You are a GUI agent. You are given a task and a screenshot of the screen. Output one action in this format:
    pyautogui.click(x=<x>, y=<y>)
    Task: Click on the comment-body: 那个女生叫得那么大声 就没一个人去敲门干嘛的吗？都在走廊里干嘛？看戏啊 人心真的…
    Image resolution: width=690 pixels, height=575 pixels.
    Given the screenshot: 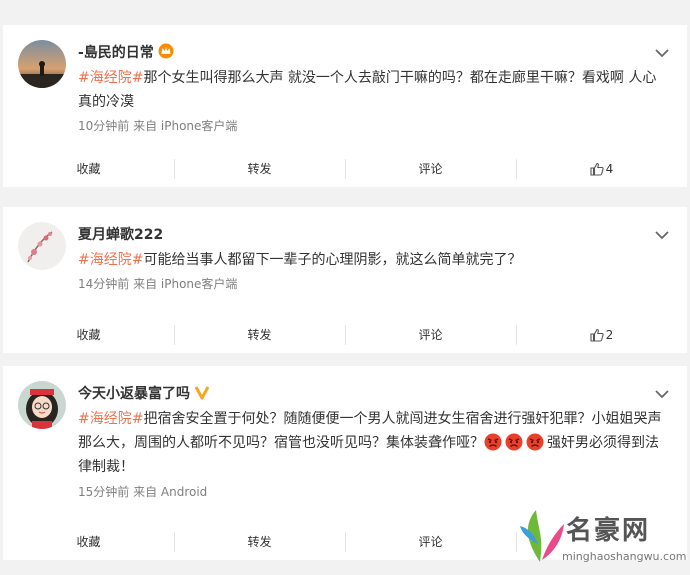 What is the action you would take?
    pyautogui.click(x=367, y=90)
    